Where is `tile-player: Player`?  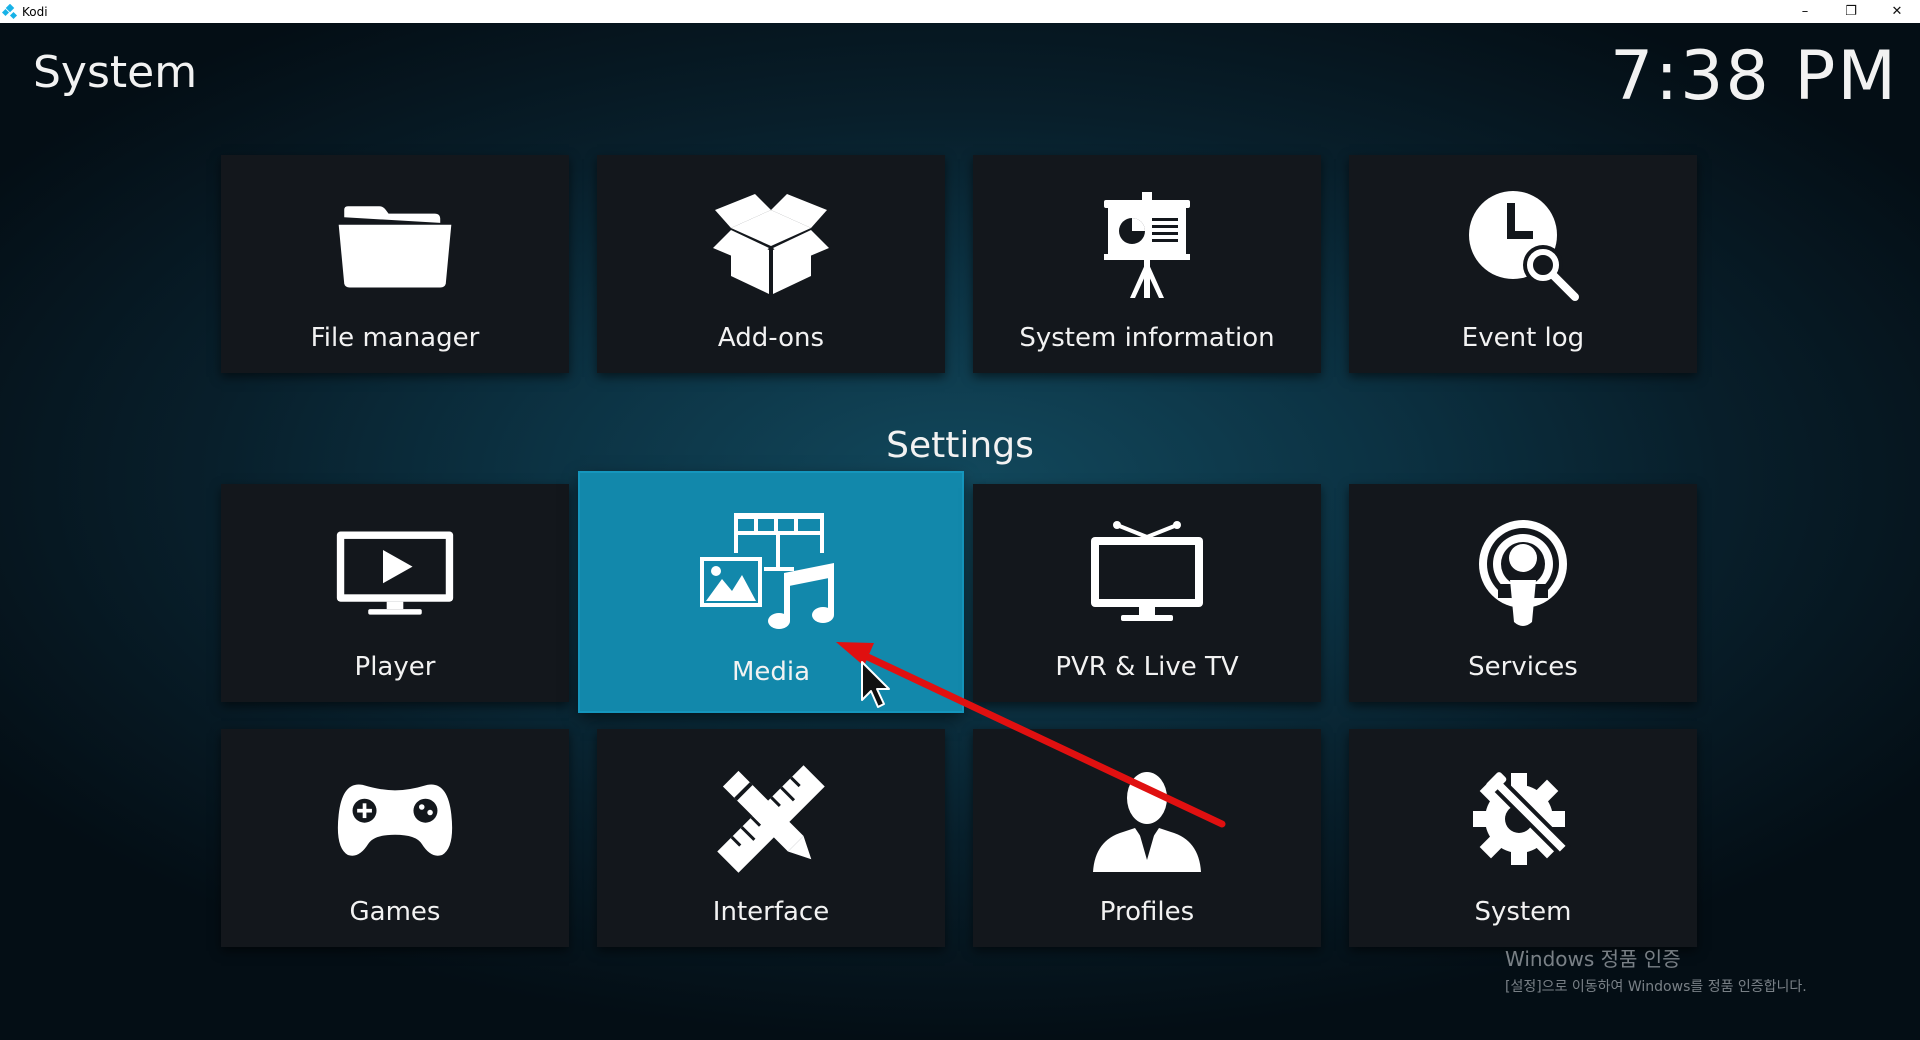 tile-player: Player is located at coordinates (395, 593).